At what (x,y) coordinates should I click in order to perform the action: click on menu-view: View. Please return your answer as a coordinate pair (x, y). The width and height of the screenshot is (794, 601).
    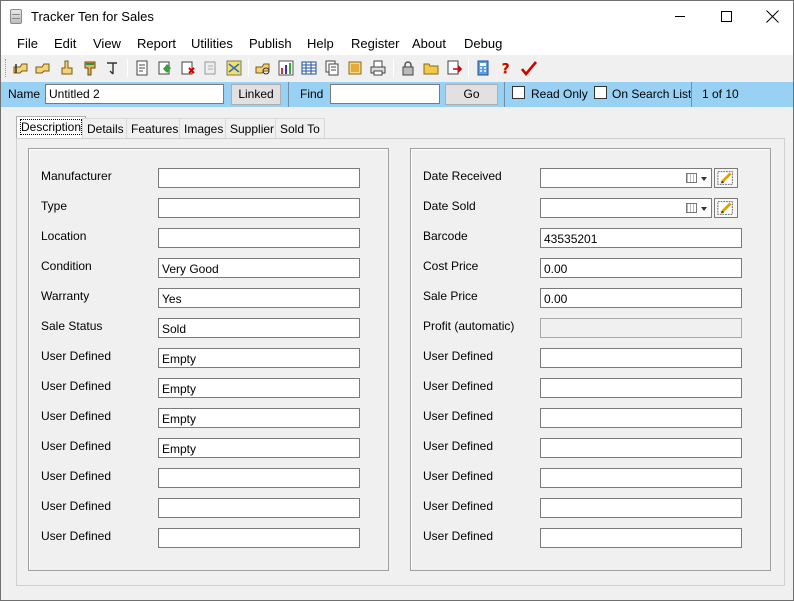
    Looking at the image, I should click on (107, 43).